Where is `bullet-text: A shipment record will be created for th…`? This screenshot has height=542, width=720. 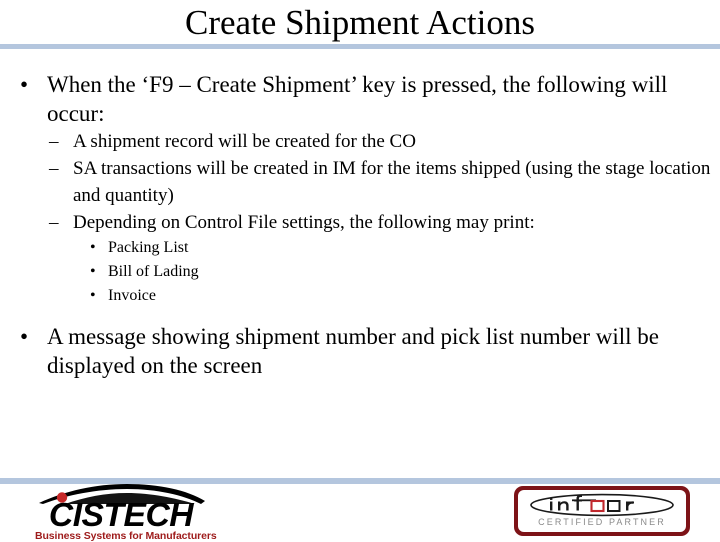 bullet-text: A shipment record will be created for th… is located at coordinates (244, 141).